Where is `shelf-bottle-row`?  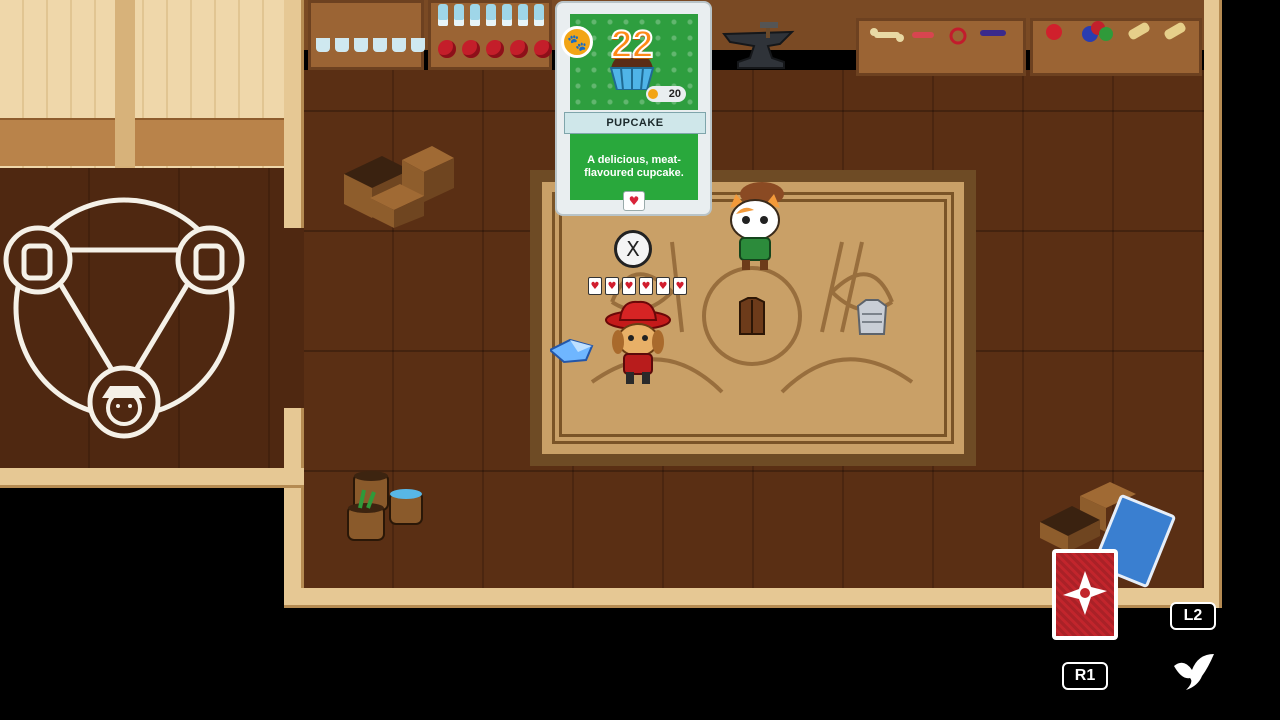
shelf-bottle-row is located at coordinates (491, 15).